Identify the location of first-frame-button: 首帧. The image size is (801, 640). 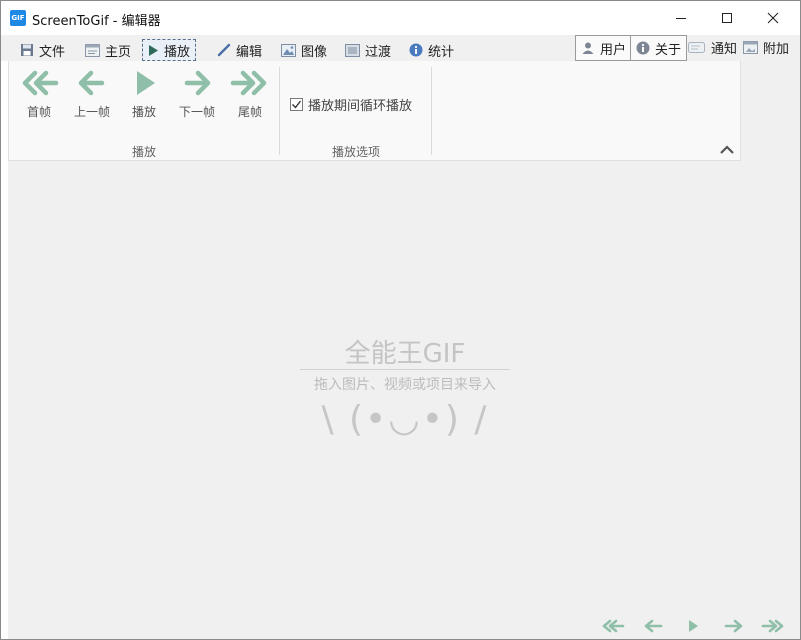
(39, 97).